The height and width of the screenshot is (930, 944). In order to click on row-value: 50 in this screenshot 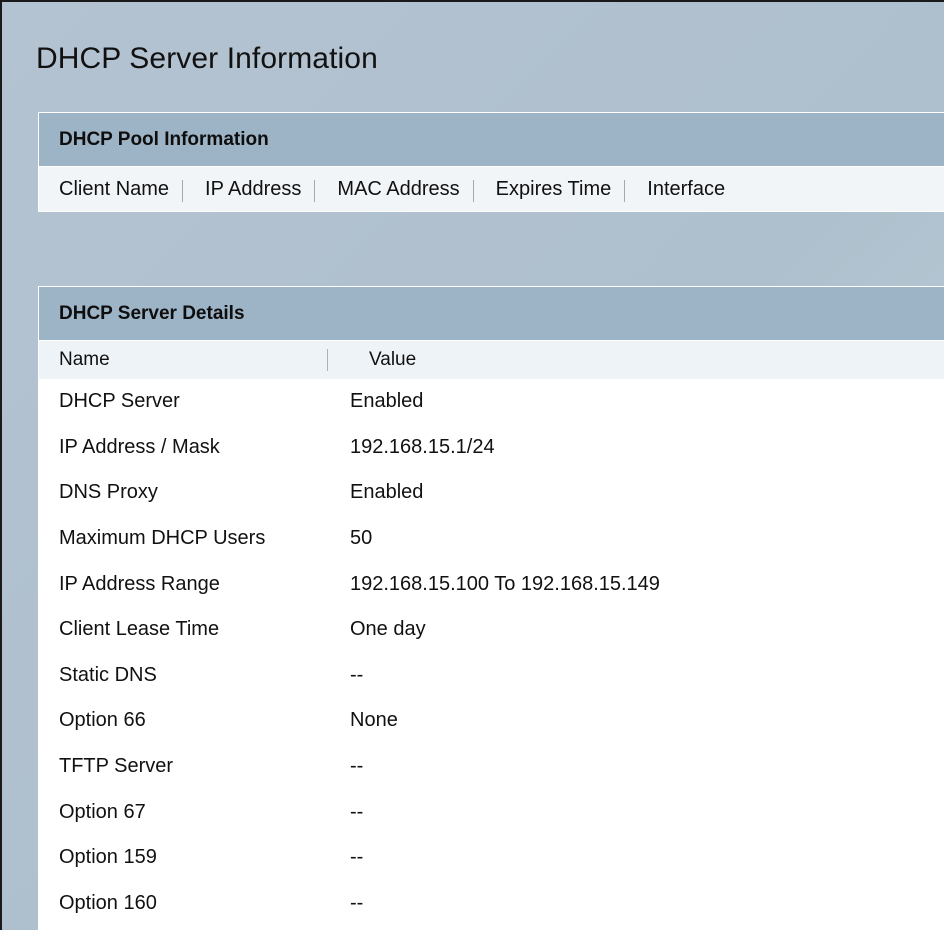, I will do `click(361, 538)`.